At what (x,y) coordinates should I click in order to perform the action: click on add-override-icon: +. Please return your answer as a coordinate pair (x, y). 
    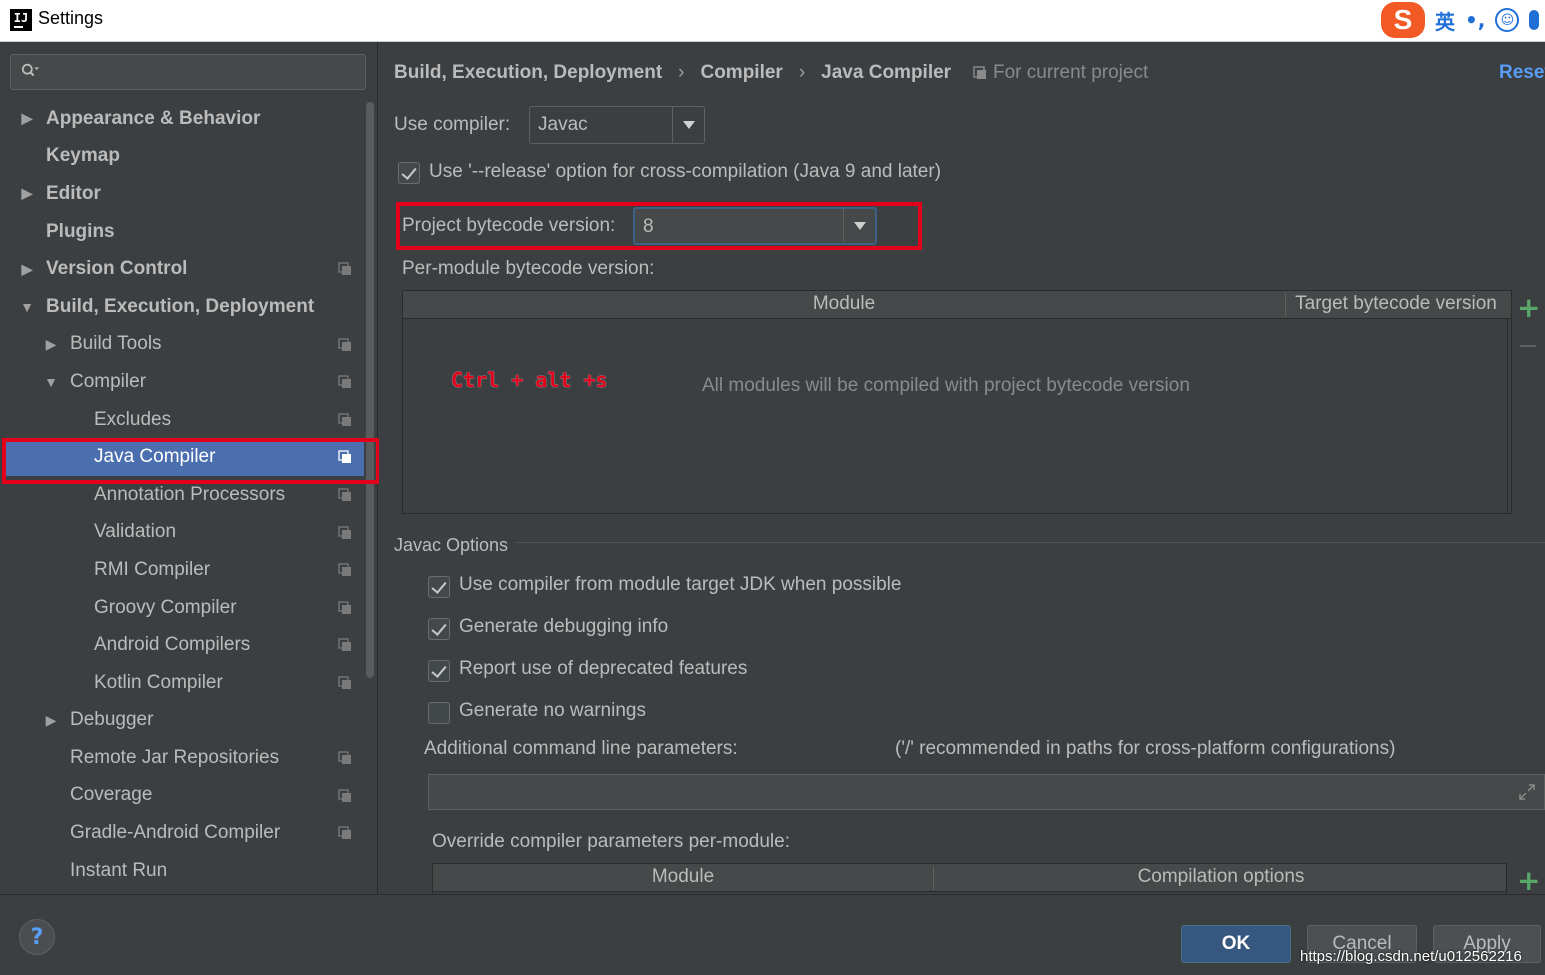
    Looking at the image, I should click on (1528, 881).